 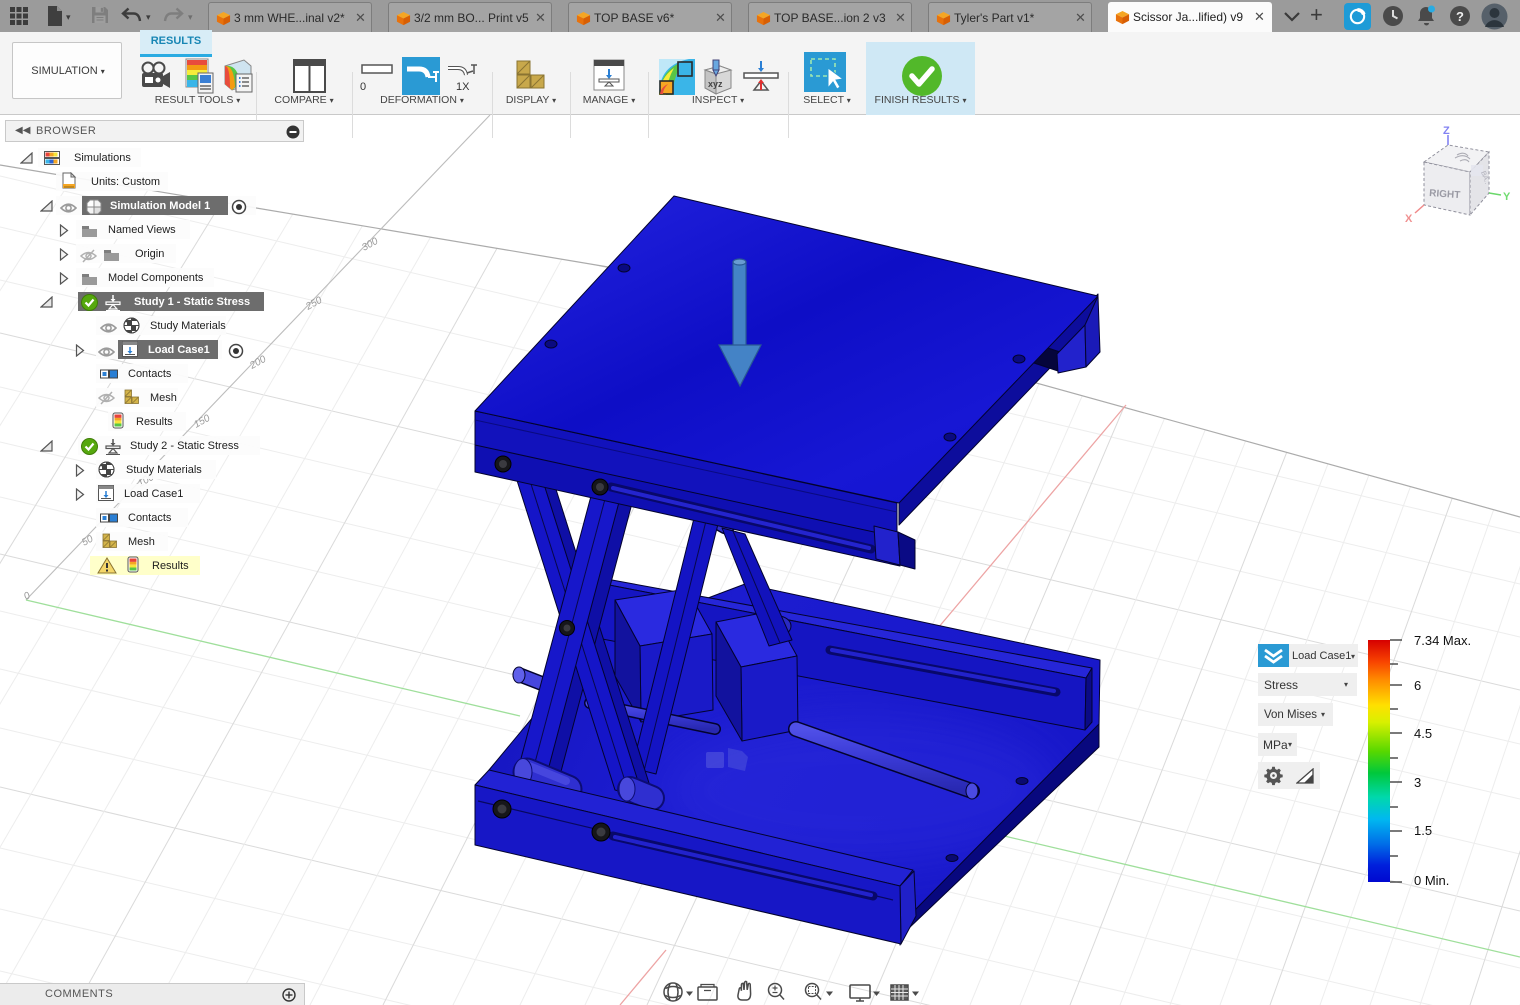 What do you see at coordinates (1507, 197) in the screenshot?
I see `svg-text: Y` at bounding box center [1507, 197].